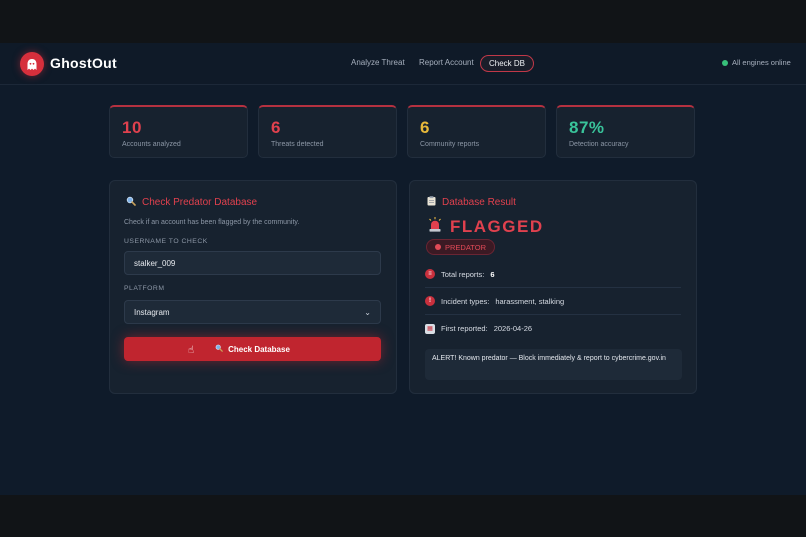  I want to click on stat-value: 10, so click(132, 127).